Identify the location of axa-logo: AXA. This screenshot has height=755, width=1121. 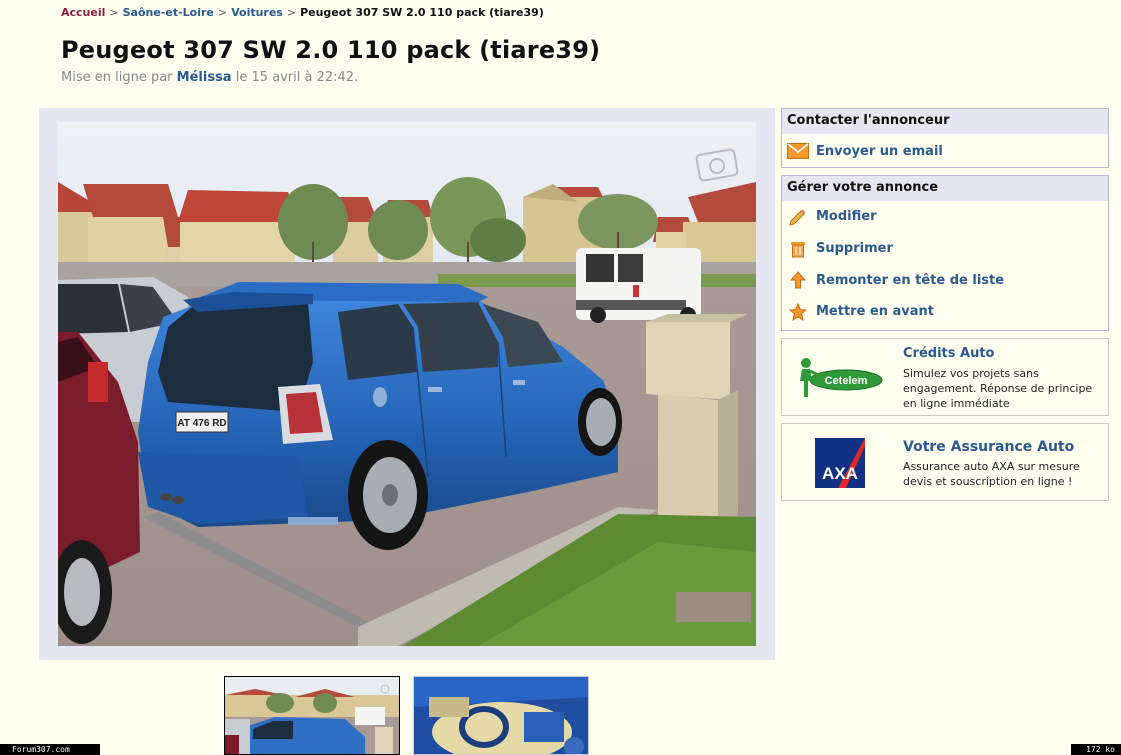
(840, 462).